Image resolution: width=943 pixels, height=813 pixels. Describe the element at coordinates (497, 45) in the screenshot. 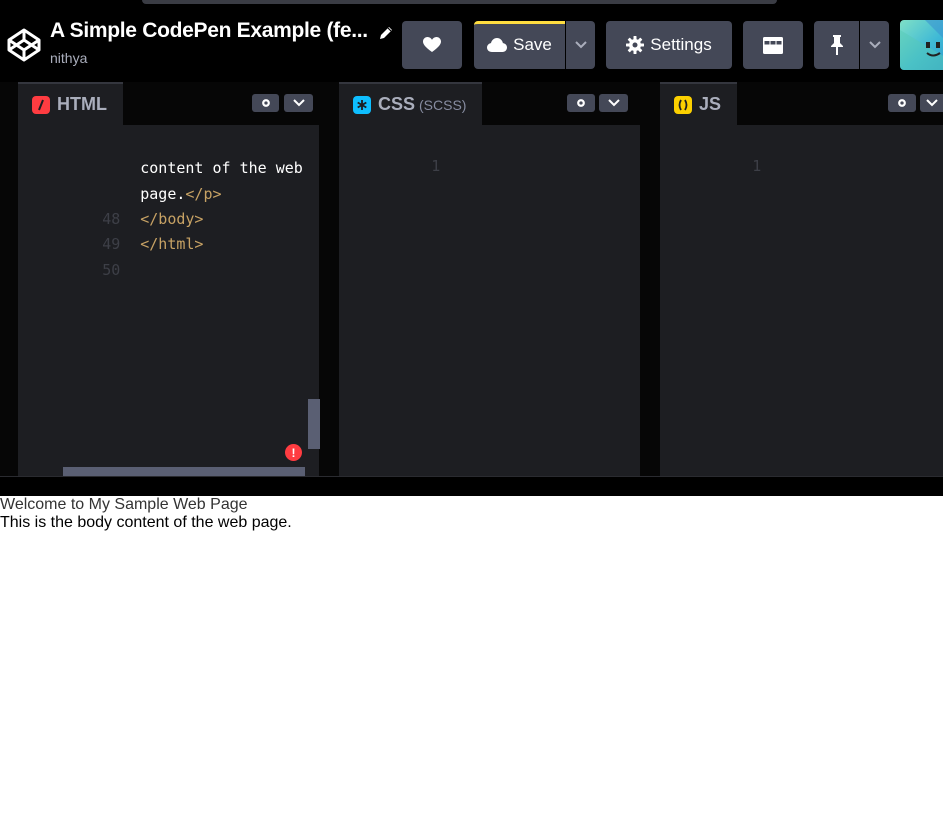

I see `cloud-icon` at that location.